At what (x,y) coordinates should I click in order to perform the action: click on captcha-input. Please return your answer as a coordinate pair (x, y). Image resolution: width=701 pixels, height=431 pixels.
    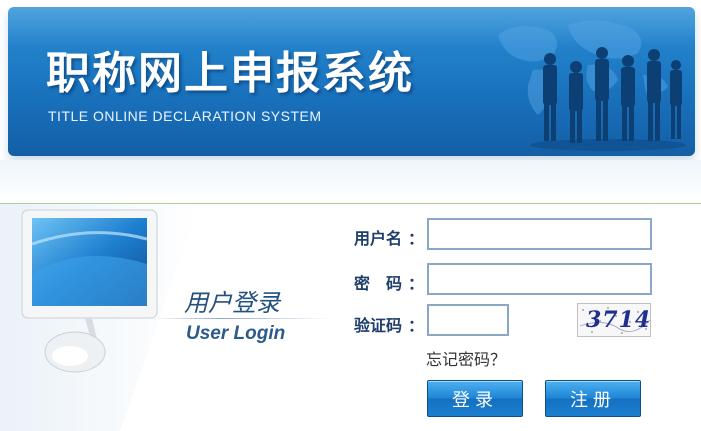
    Looking at the image, I should click on (468, 320).